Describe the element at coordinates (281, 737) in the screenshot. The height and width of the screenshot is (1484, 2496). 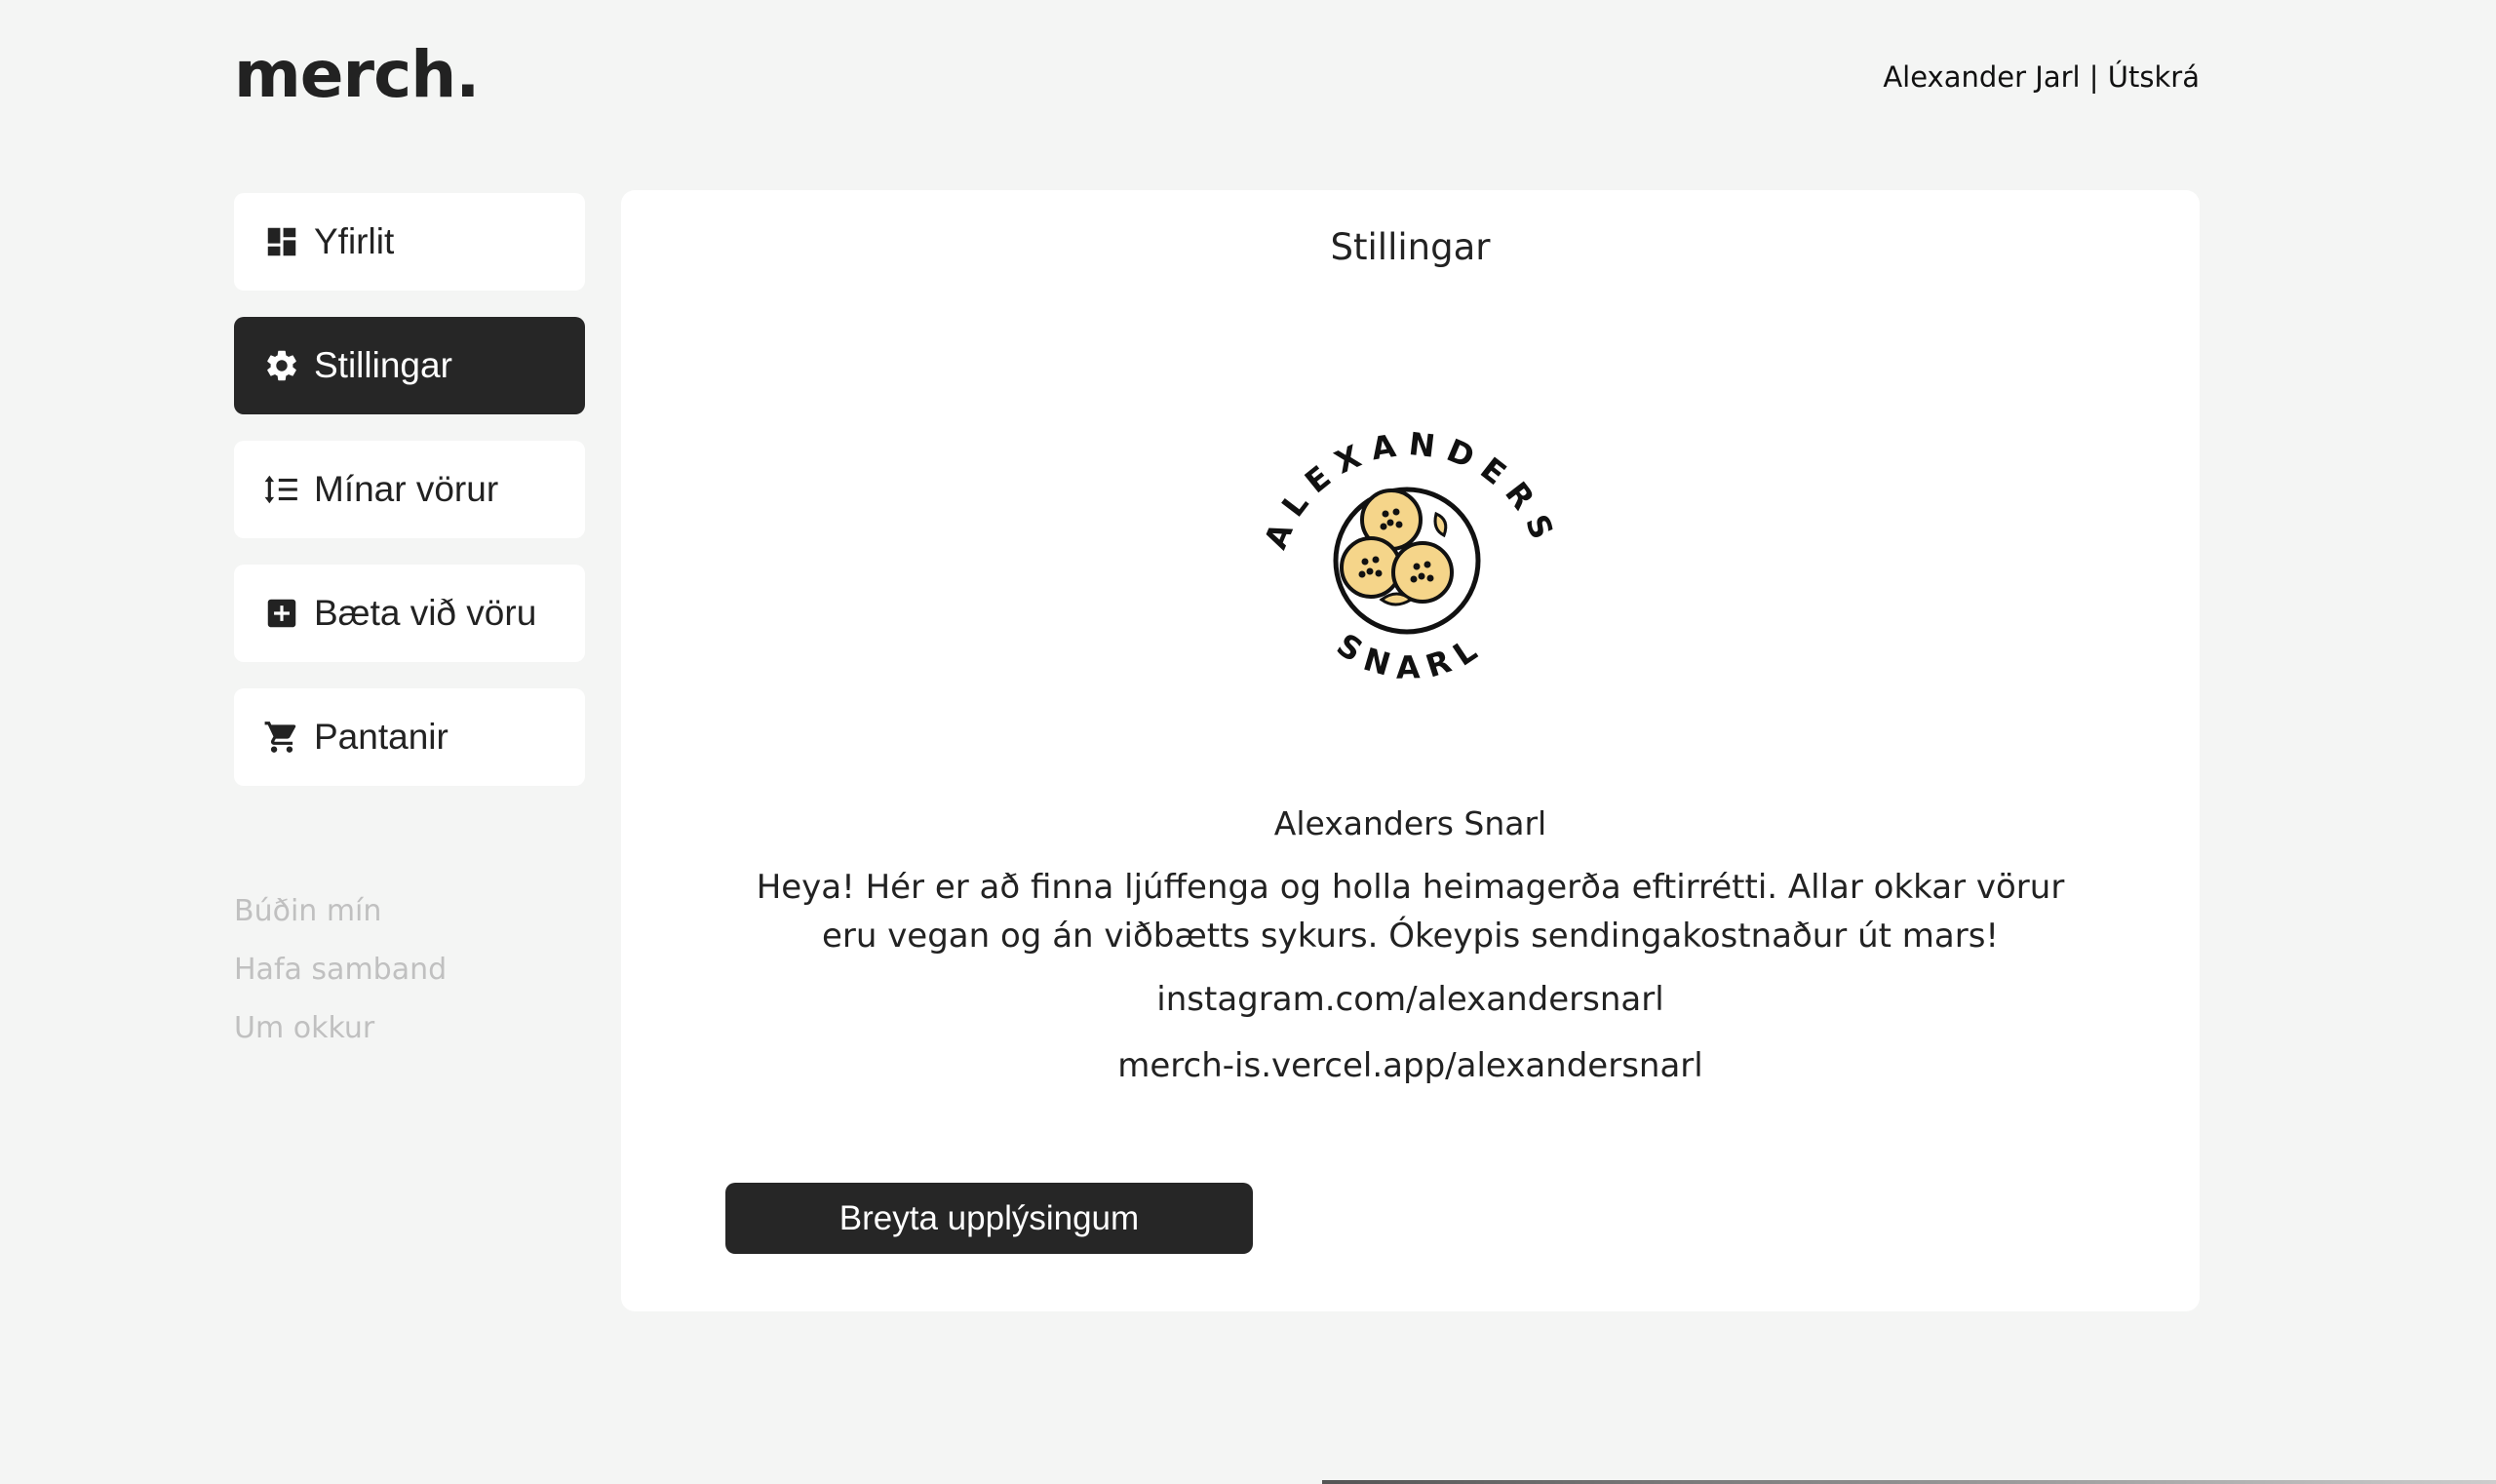
I see `cart-icon` at that location.